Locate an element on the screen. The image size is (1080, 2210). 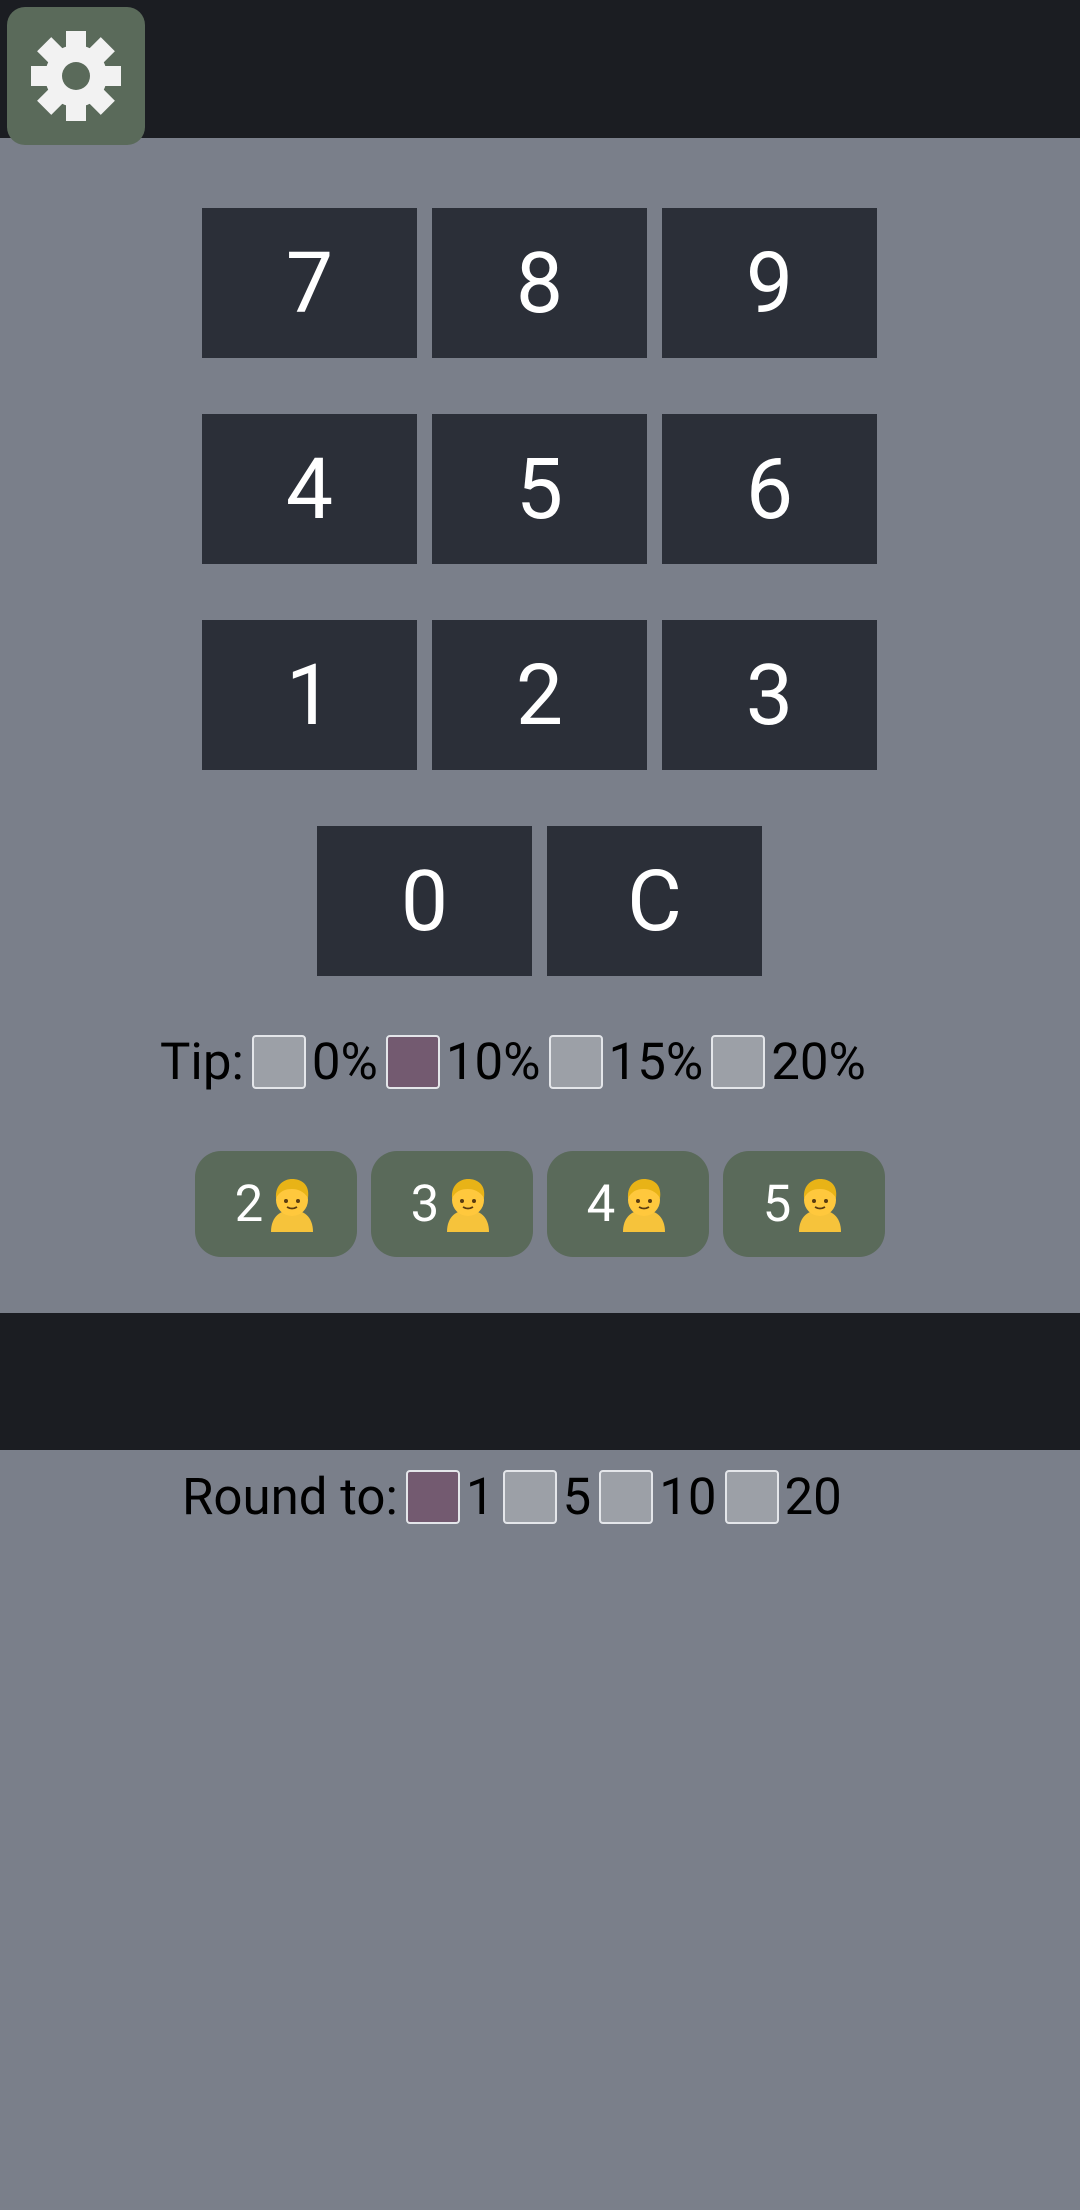
split-count: 4 is located at coordinates (601, 1204).